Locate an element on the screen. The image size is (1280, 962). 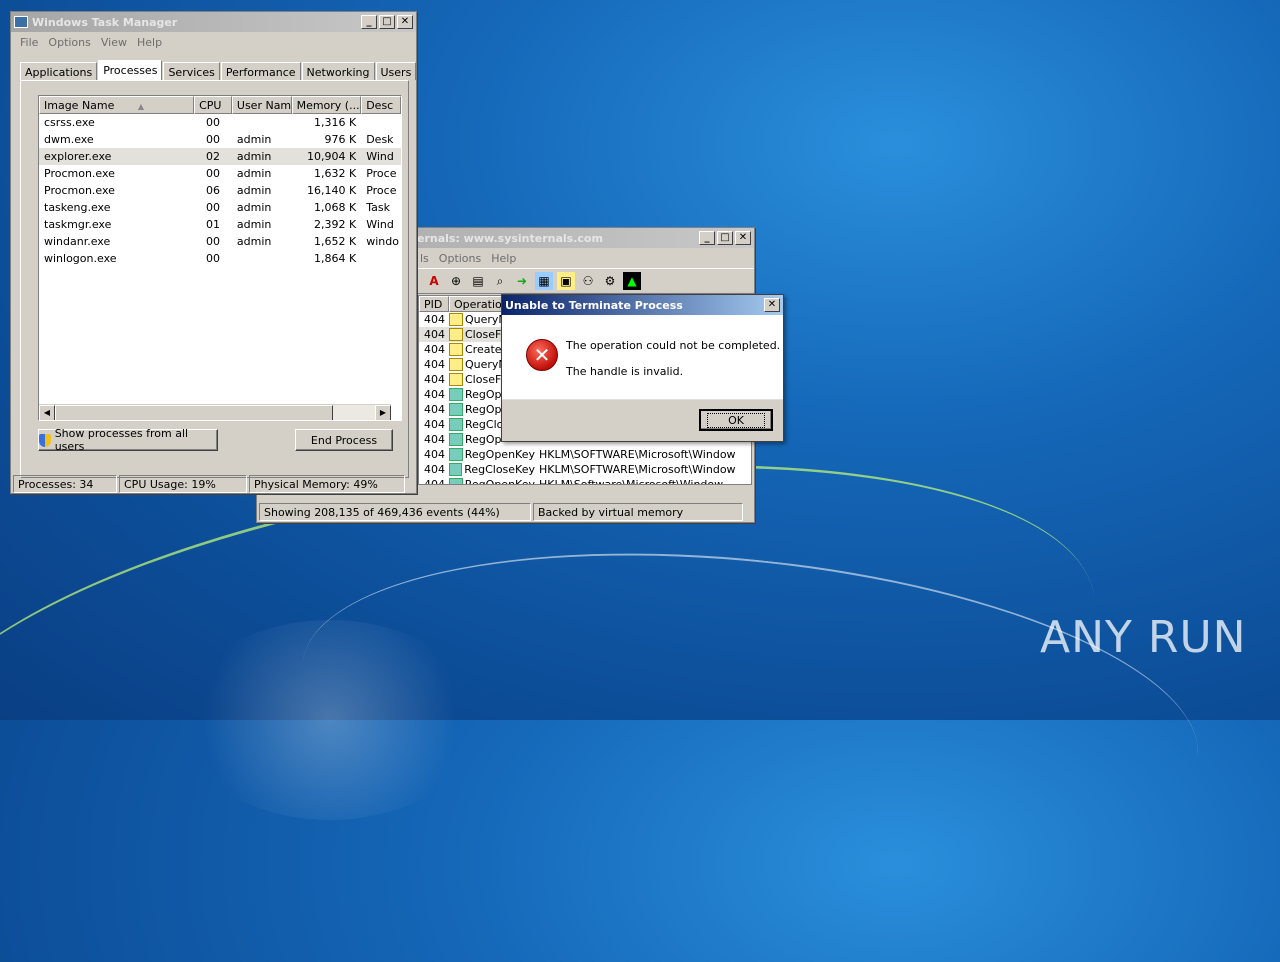
menu-tools: ls is located at coordinates (424, 258).